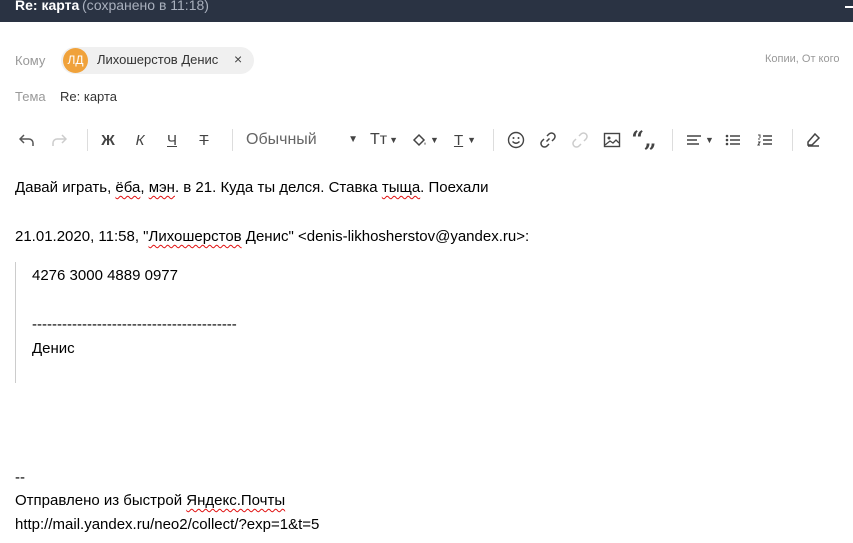 The width and height of the screenshot is (853, 543). Describe the element at coordinates (765, 140) in the screenshot. I see `numbered-list-icon` at that location.